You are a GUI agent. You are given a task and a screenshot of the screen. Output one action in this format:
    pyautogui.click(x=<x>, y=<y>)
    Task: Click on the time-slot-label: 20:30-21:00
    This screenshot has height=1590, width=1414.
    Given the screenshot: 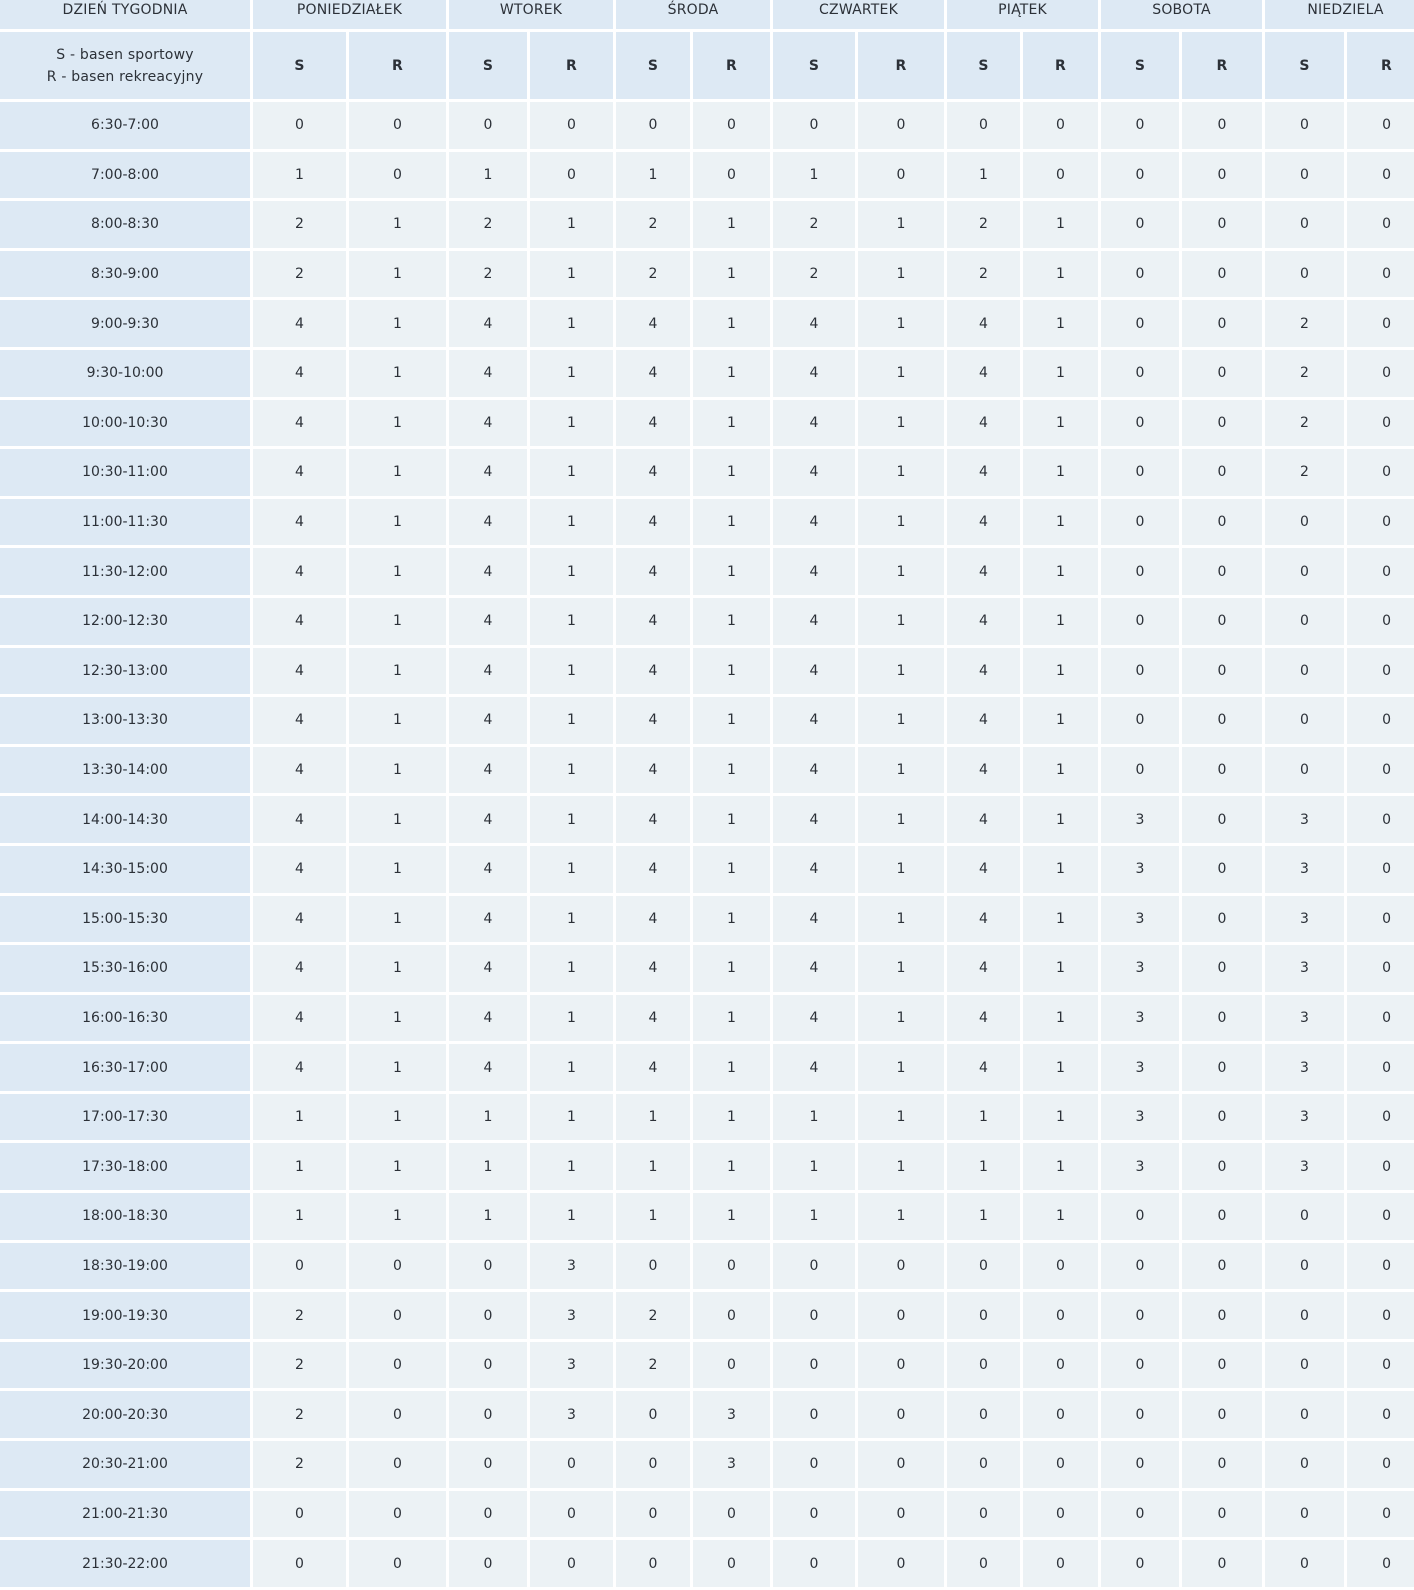 What is the action you would take?
    pyautogui.click(x=125, y=1464)
    